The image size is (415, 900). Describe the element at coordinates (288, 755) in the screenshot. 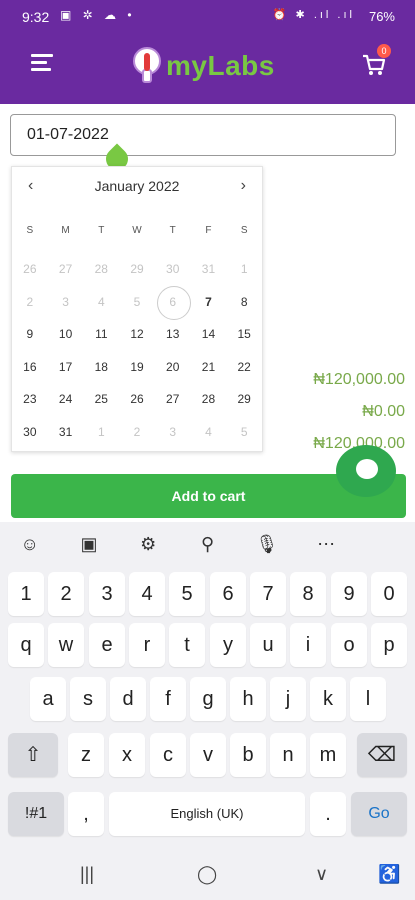

I see `key-n: n` at that location.